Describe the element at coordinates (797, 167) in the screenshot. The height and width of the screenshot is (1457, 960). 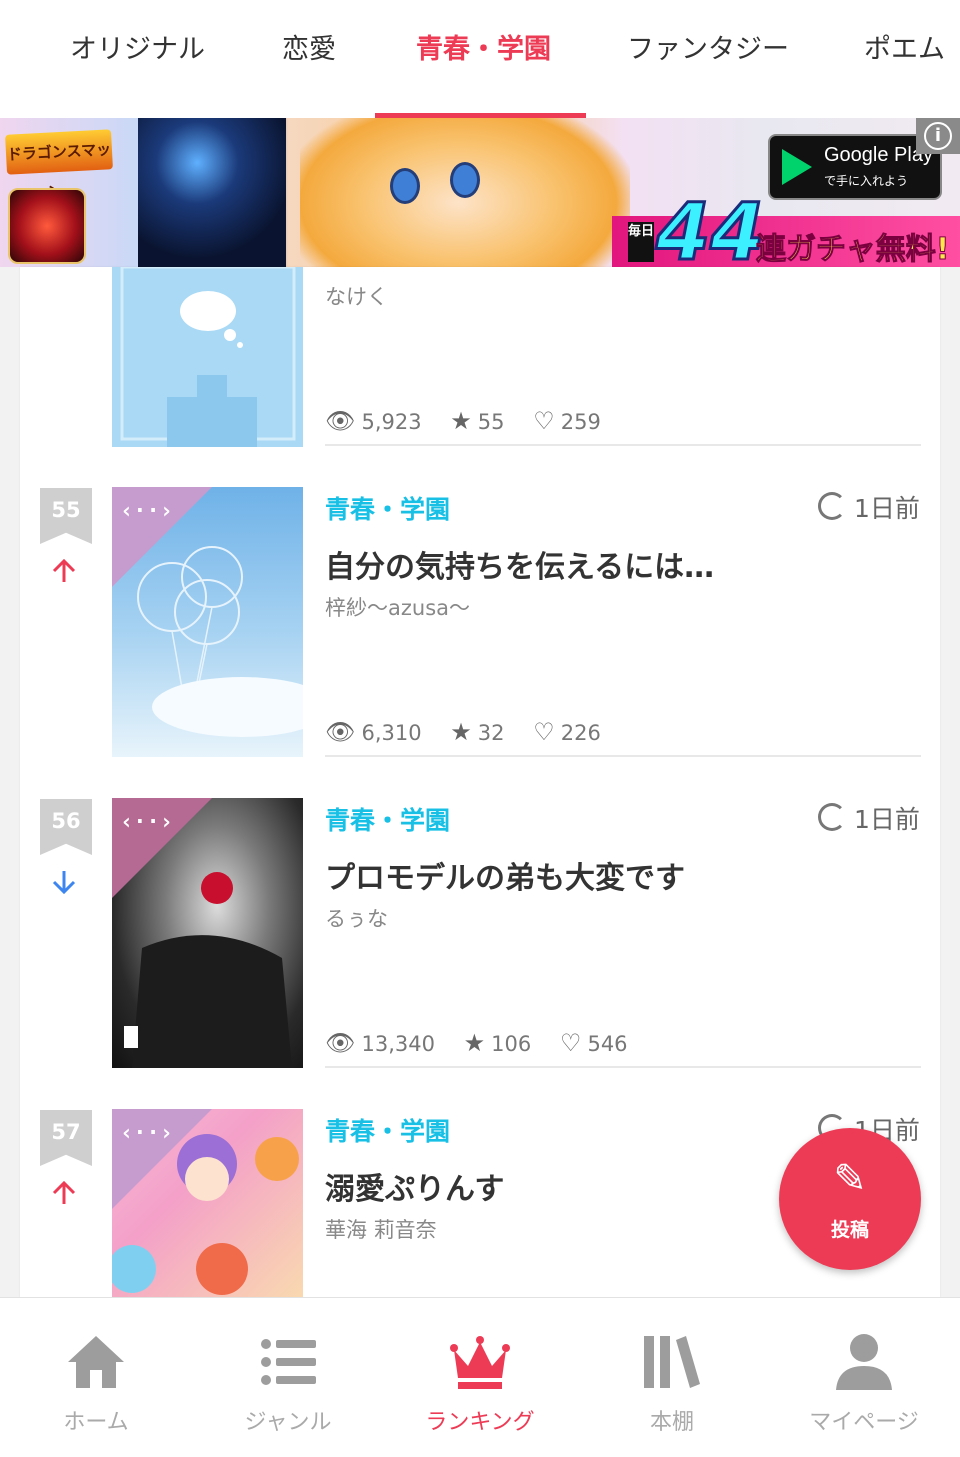
I see `play-store-icon` at that location.